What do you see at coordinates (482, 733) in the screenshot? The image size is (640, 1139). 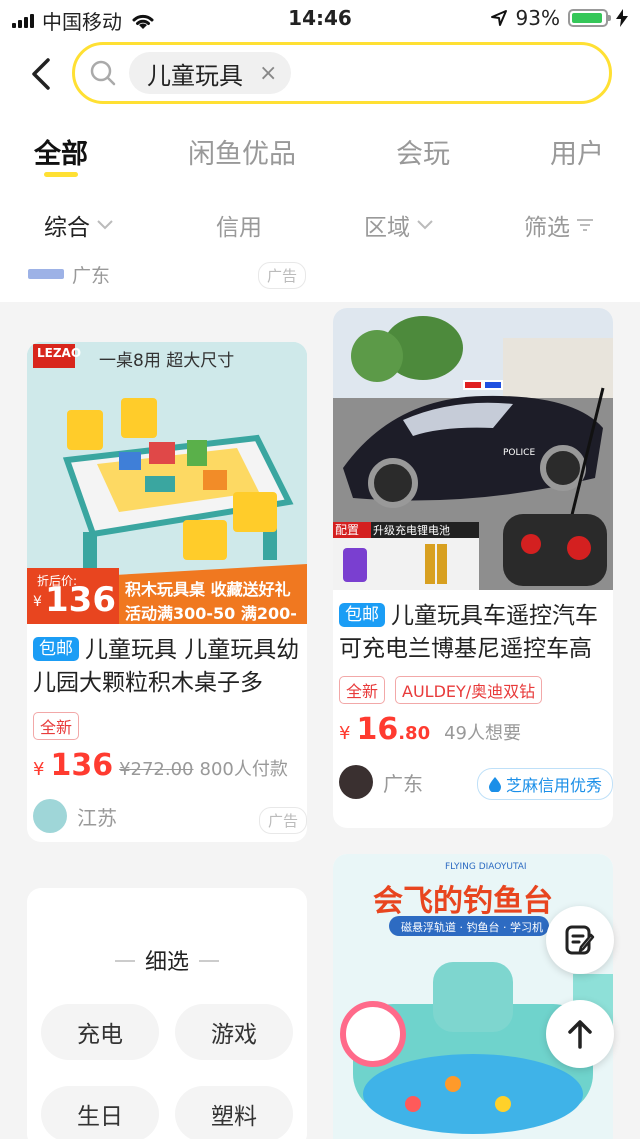 I see `want-count: 49人想要` at bounding box center [482, 733].